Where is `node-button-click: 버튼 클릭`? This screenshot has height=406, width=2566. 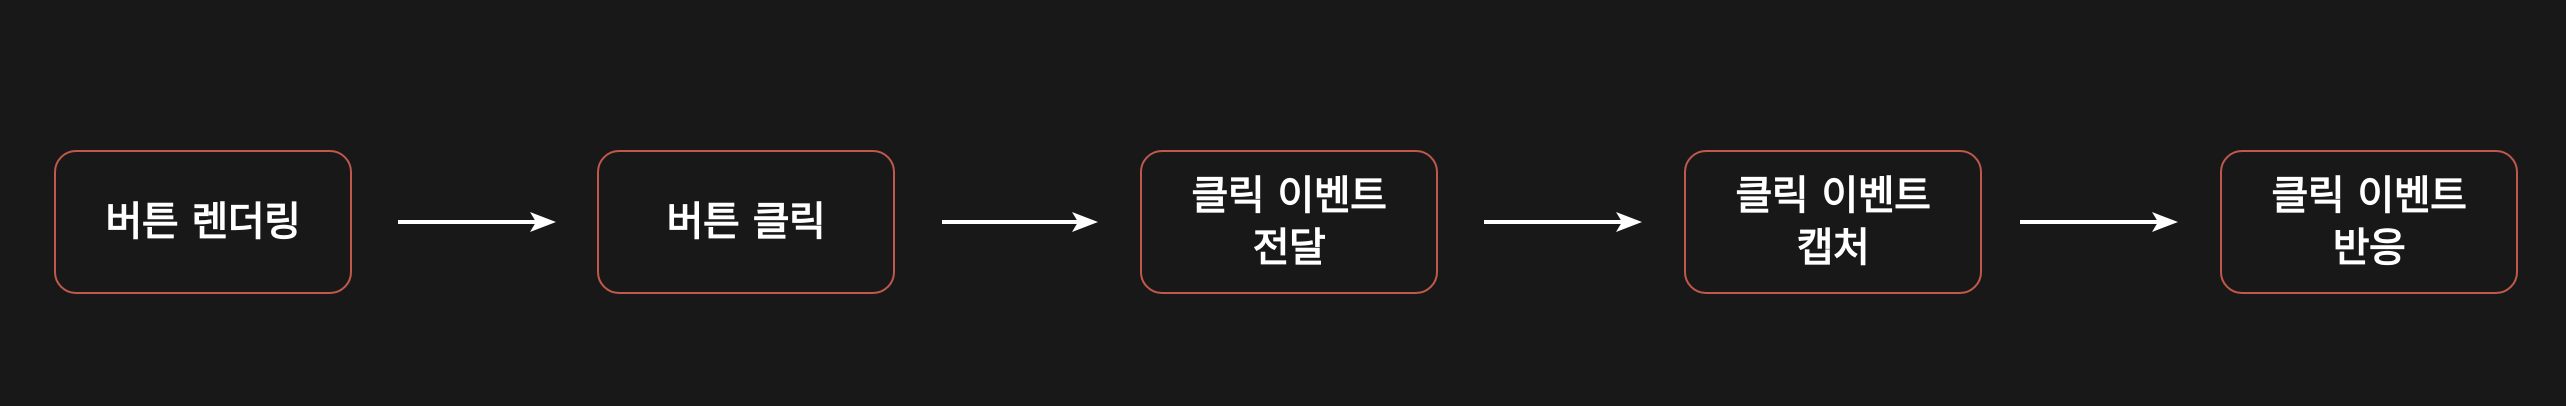
node-button-click: 버튼 클릭 is located at coordinates (746, 222).